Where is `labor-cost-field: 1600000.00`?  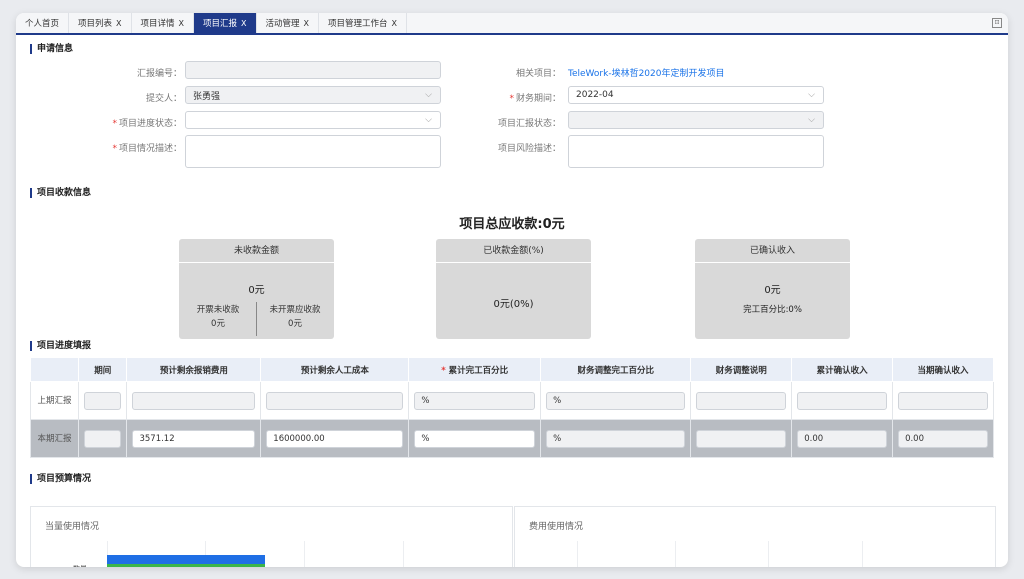
labor-cost-field: 1600000.00 is located at coordinates (335, 438).